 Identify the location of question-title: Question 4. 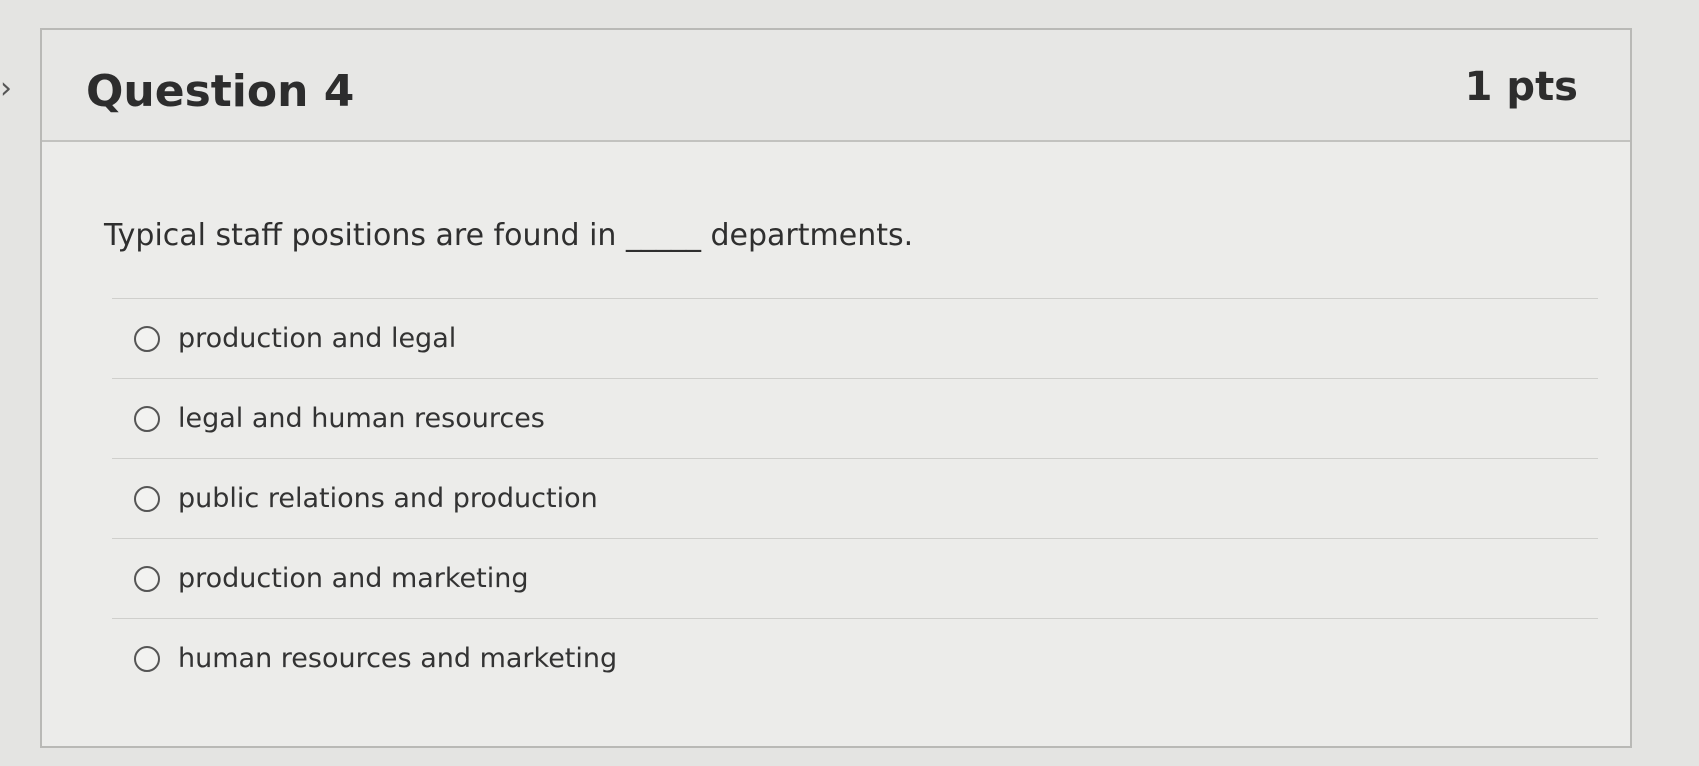
(220, 91).